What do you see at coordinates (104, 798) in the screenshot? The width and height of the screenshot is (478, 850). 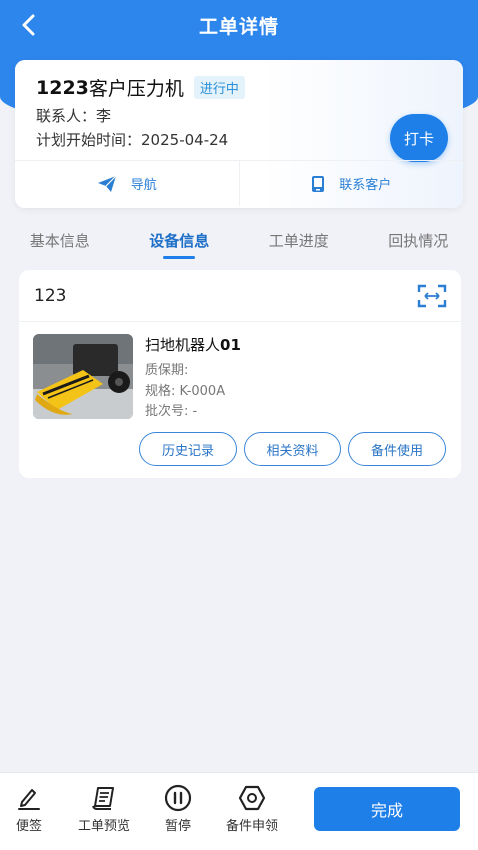 I see `document-icon` at bounding box center [104, 798].